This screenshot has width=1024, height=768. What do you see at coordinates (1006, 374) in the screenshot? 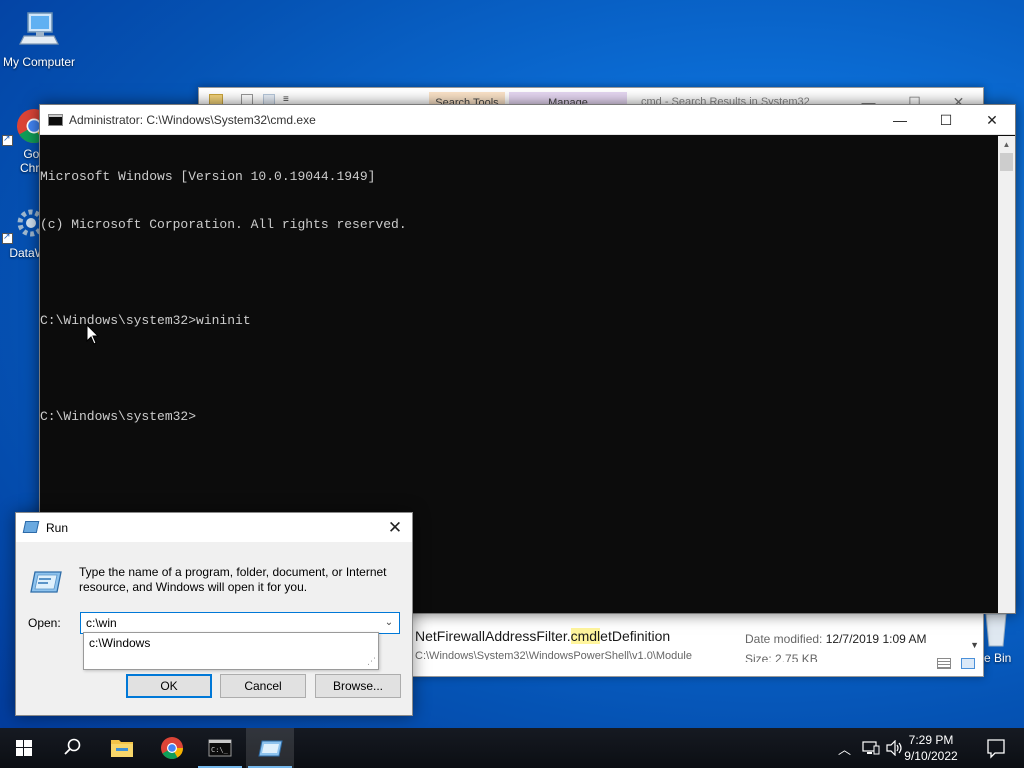
I see `cmd-scrollbar: ▲` at bounding box center [1006, 374].